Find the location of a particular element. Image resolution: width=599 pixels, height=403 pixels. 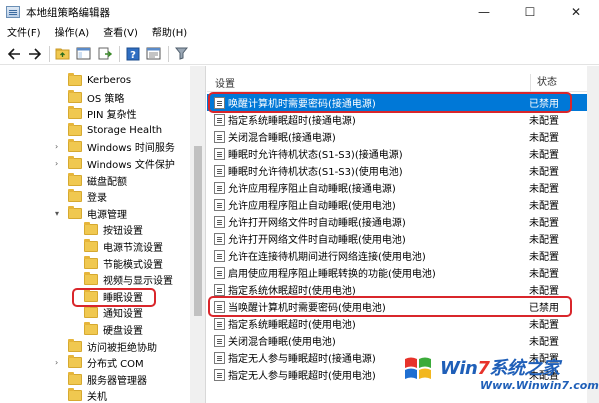

tree-node: Kerberos is located at coordinates (99, 80).